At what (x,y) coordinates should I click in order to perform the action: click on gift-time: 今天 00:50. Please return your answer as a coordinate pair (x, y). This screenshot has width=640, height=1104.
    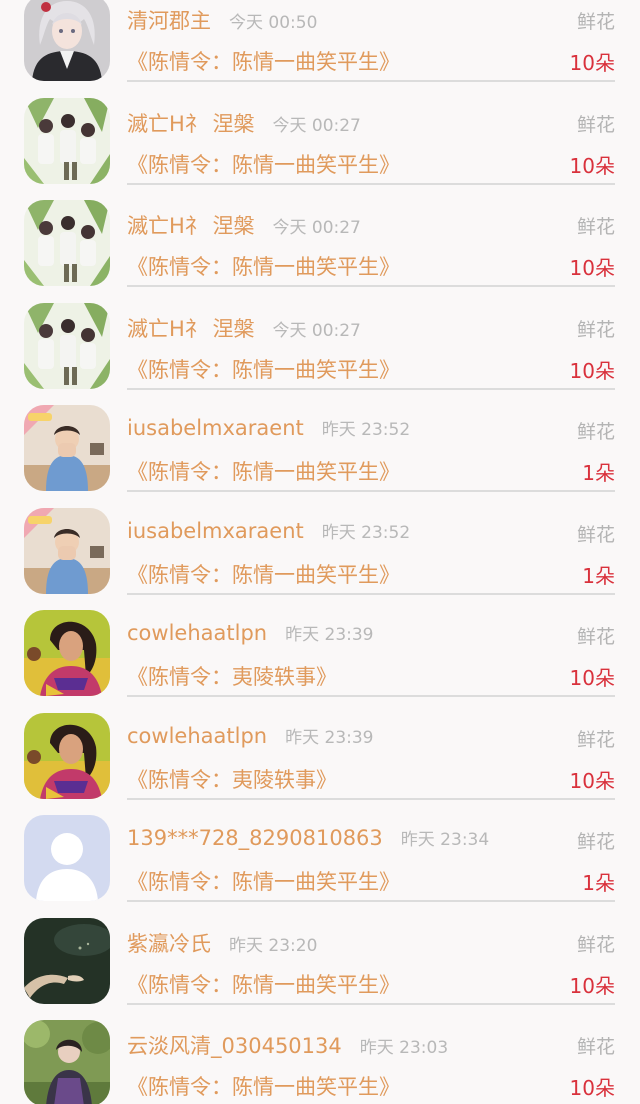
    Looking at the image, I should click on (273, 23).